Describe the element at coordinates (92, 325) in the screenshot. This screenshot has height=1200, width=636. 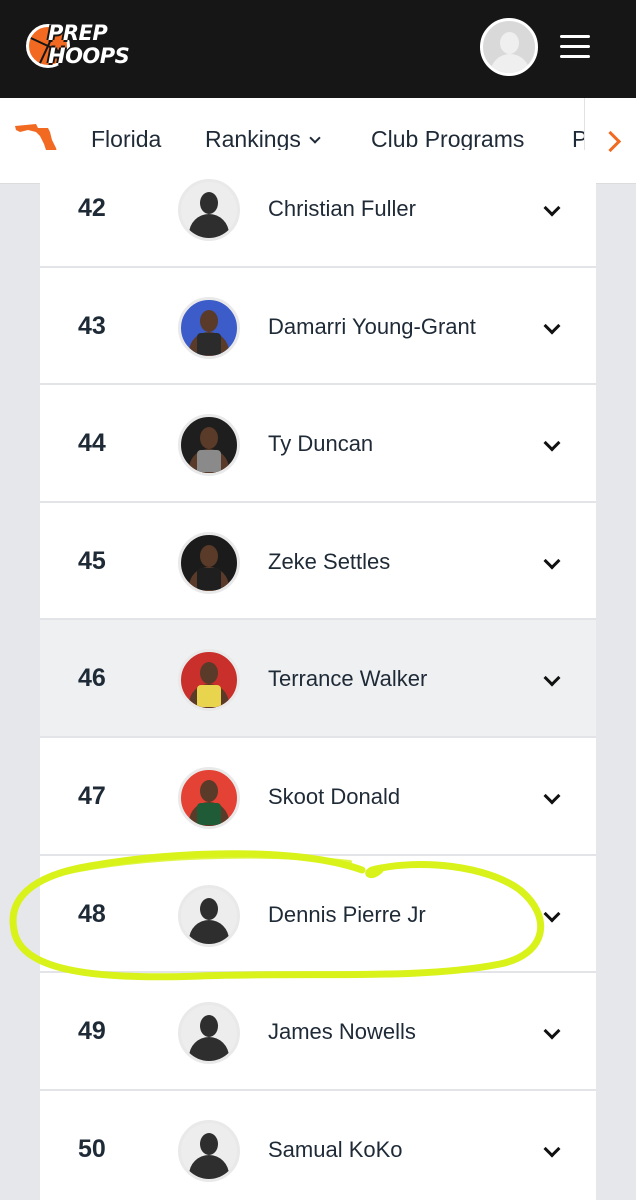
I see `rank-number: 43` at that location.